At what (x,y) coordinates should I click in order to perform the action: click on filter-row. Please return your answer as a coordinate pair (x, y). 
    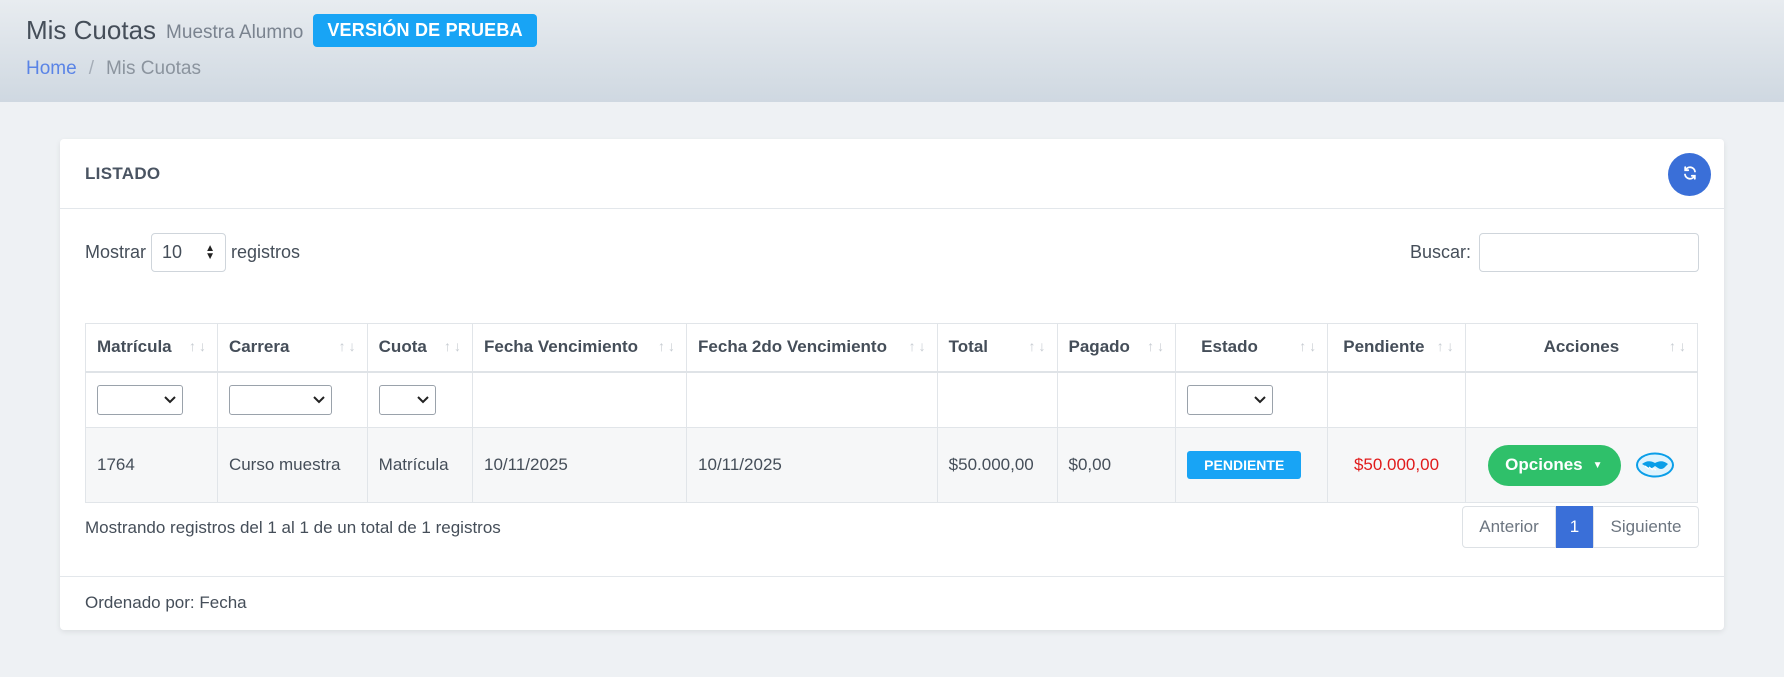
    Looking at the image, I should click on (892, 399).